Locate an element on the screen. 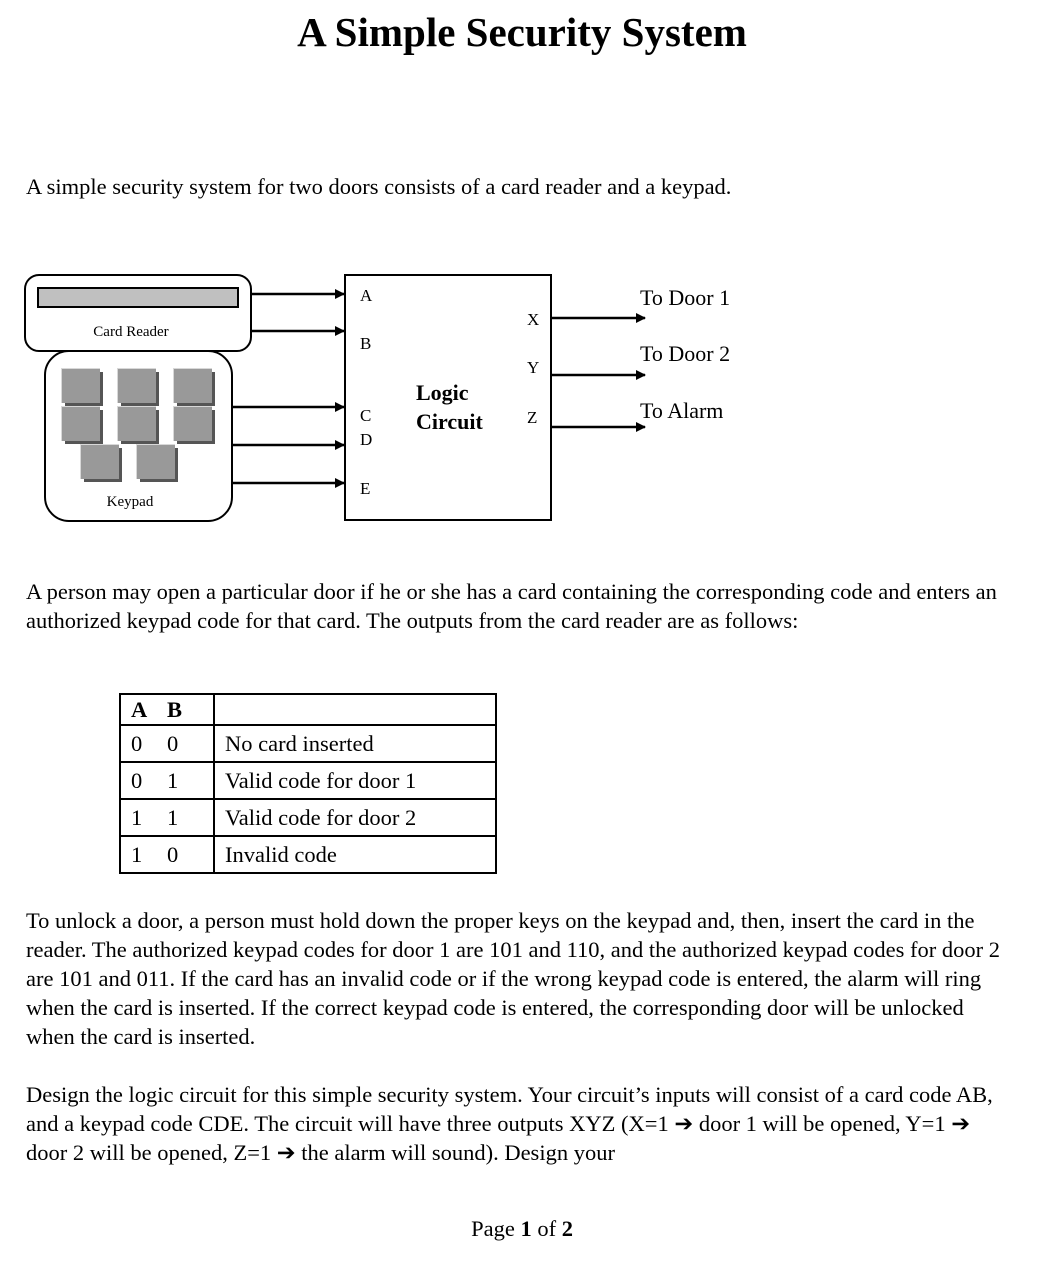  logic-circuit: A B C D E X Y Z Logic Circuit is located at coordinates (448, 397).